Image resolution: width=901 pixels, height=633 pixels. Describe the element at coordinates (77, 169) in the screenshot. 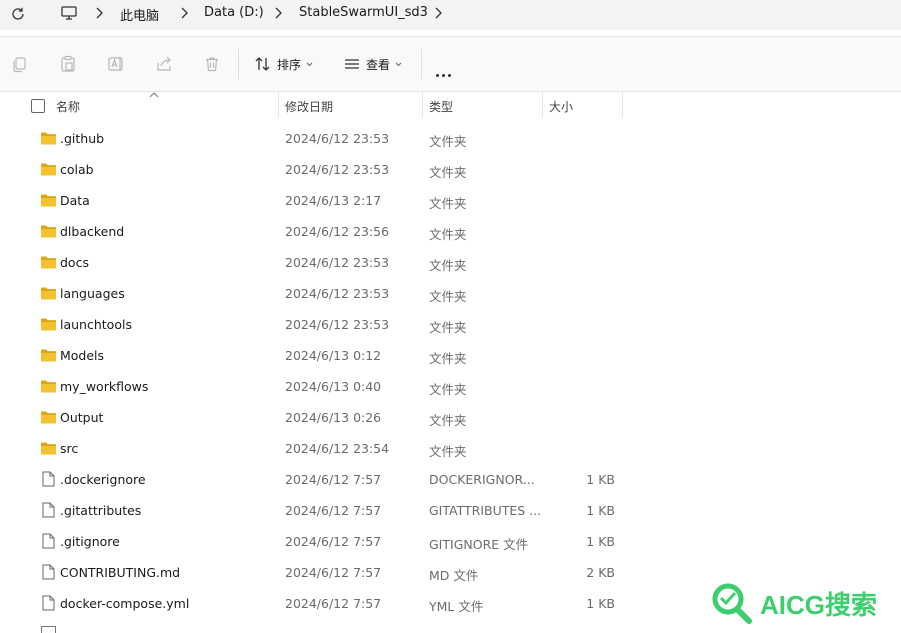

I see `file-name: colab` at that location.